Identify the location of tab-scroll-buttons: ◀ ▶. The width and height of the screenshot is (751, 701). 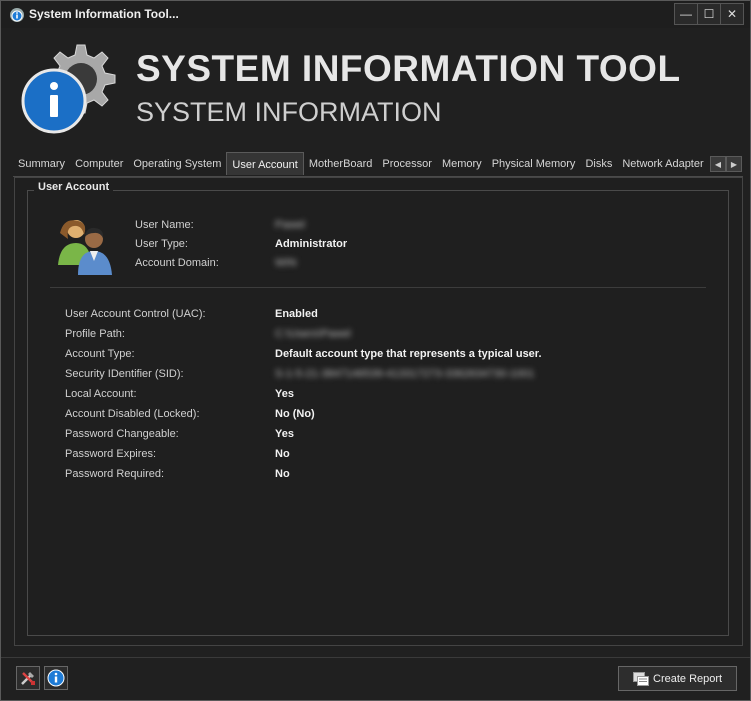
(726, 164).